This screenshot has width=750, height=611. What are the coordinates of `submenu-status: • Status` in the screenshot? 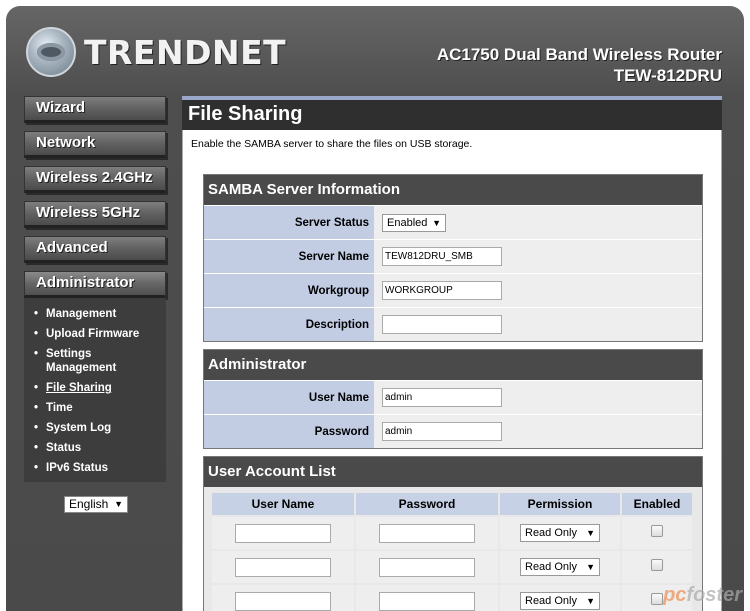 It's located at (95, 448).